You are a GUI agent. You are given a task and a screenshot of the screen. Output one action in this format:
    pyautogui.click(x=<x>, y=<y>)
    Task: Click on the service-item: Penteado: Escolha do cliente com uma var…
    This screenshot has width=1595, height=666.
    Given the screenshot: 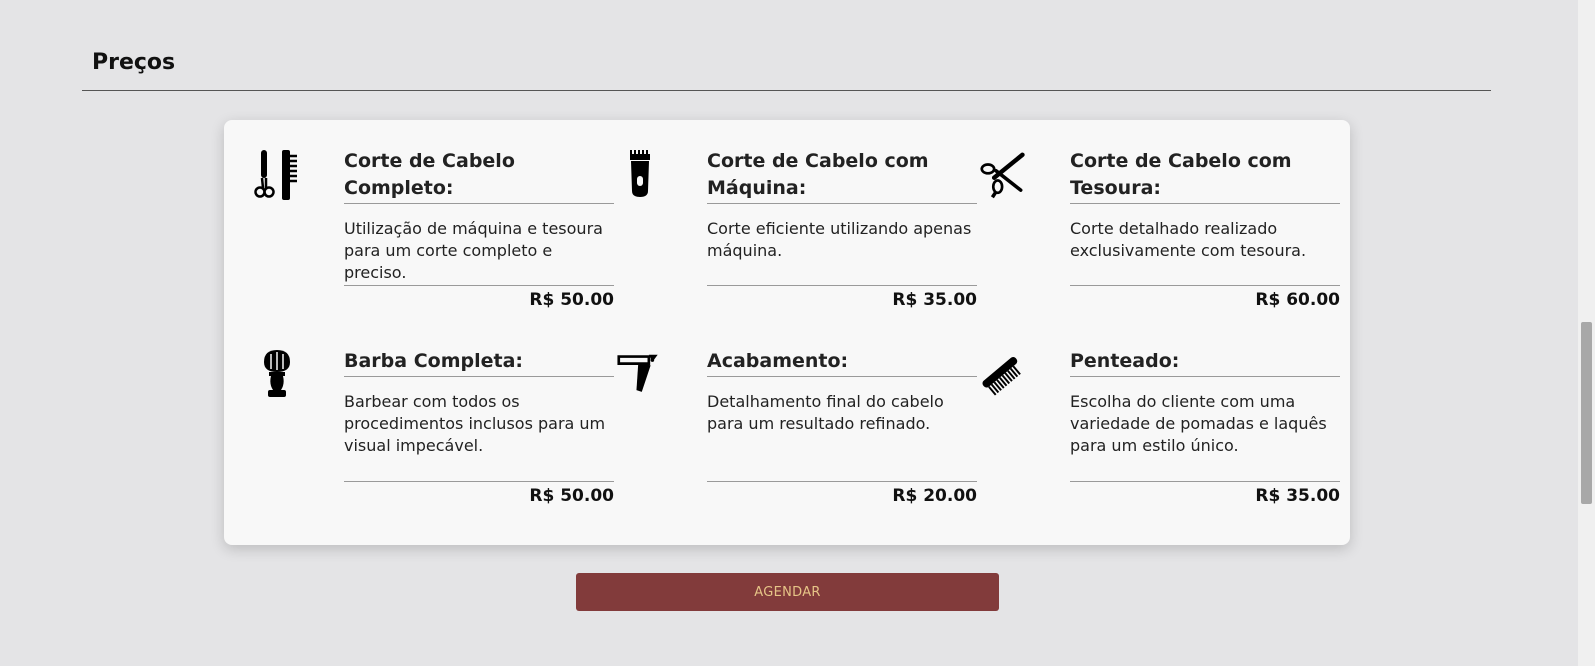 What is the action you would take?
    pyautogui.click(x=1160, y=433)
    